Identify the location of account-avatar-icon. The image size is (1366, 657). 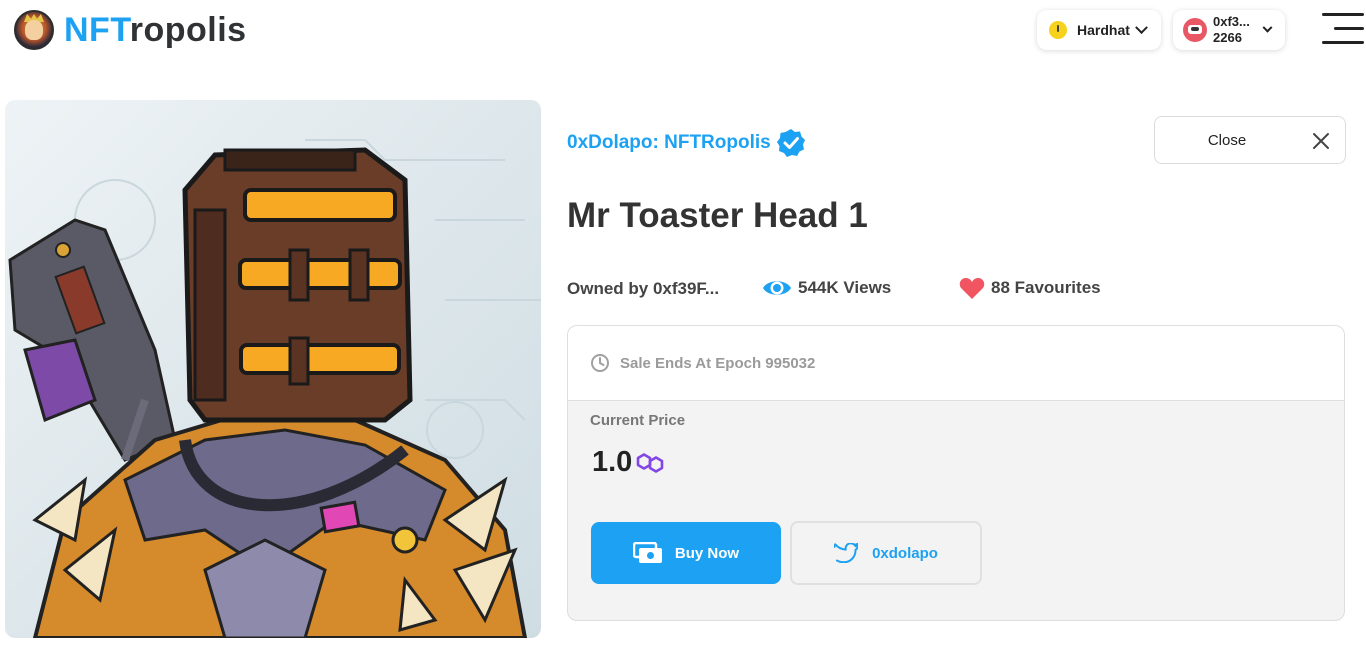
(1195, 30).